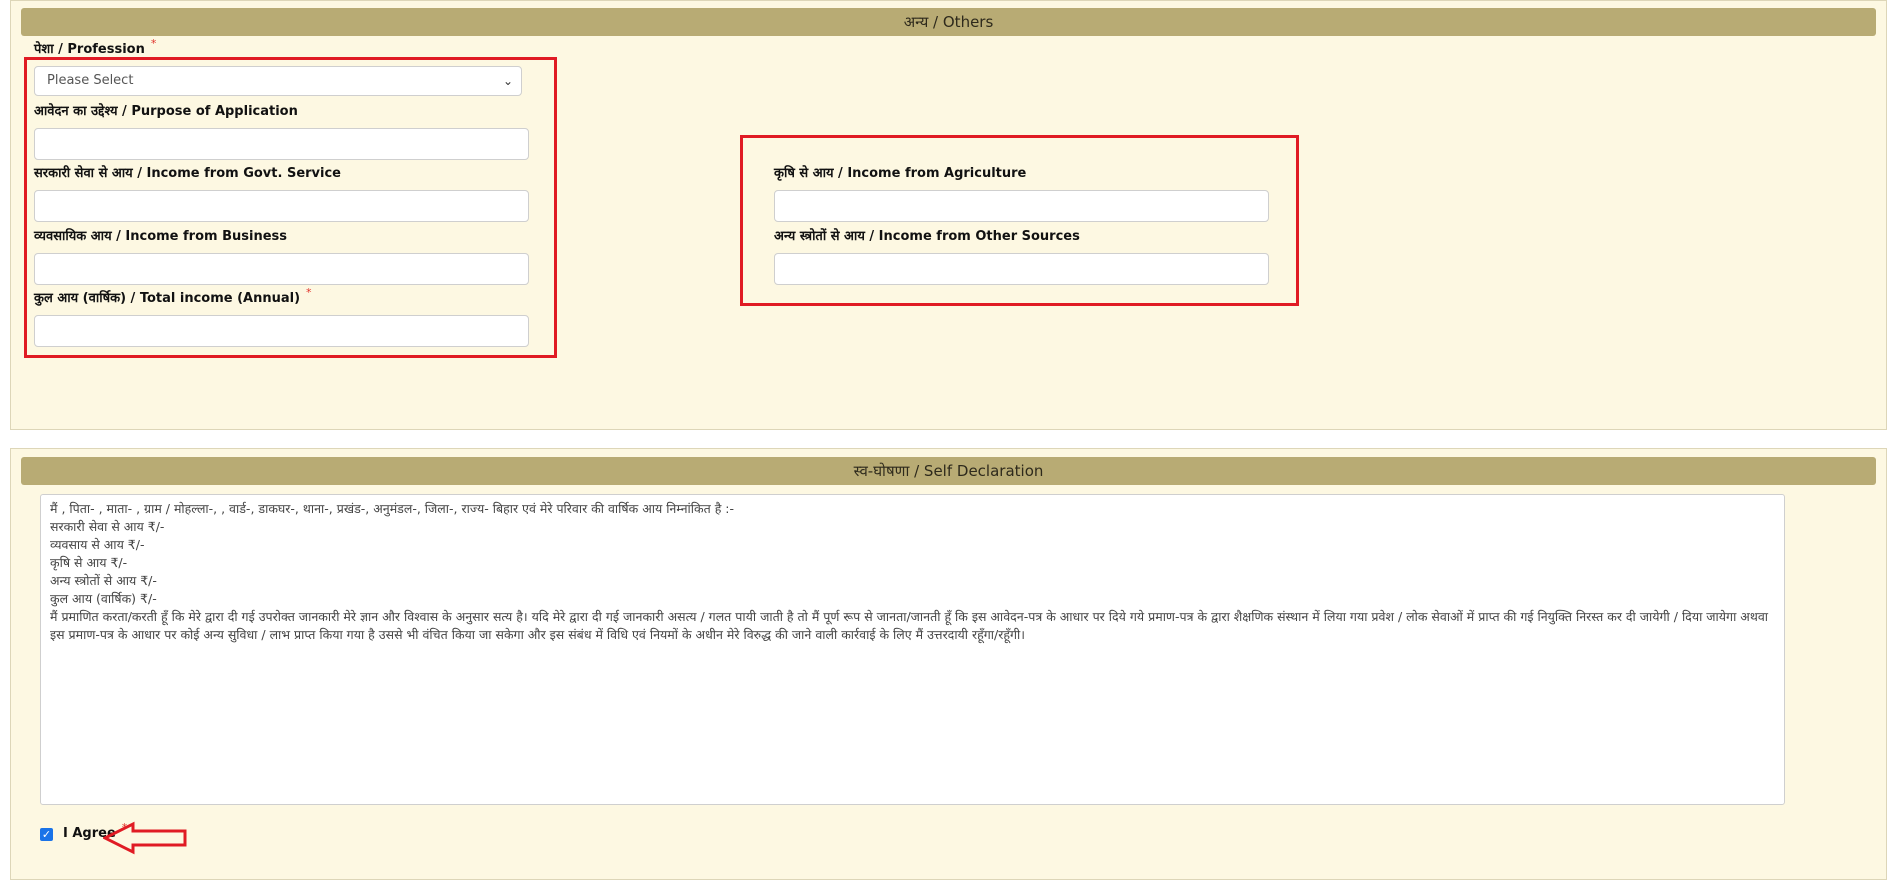  Describe the element at coordinates (103, 598) in the screenshot. I see `declaration-line: कुल आय (वार्षिक) ₹/-` at that location.